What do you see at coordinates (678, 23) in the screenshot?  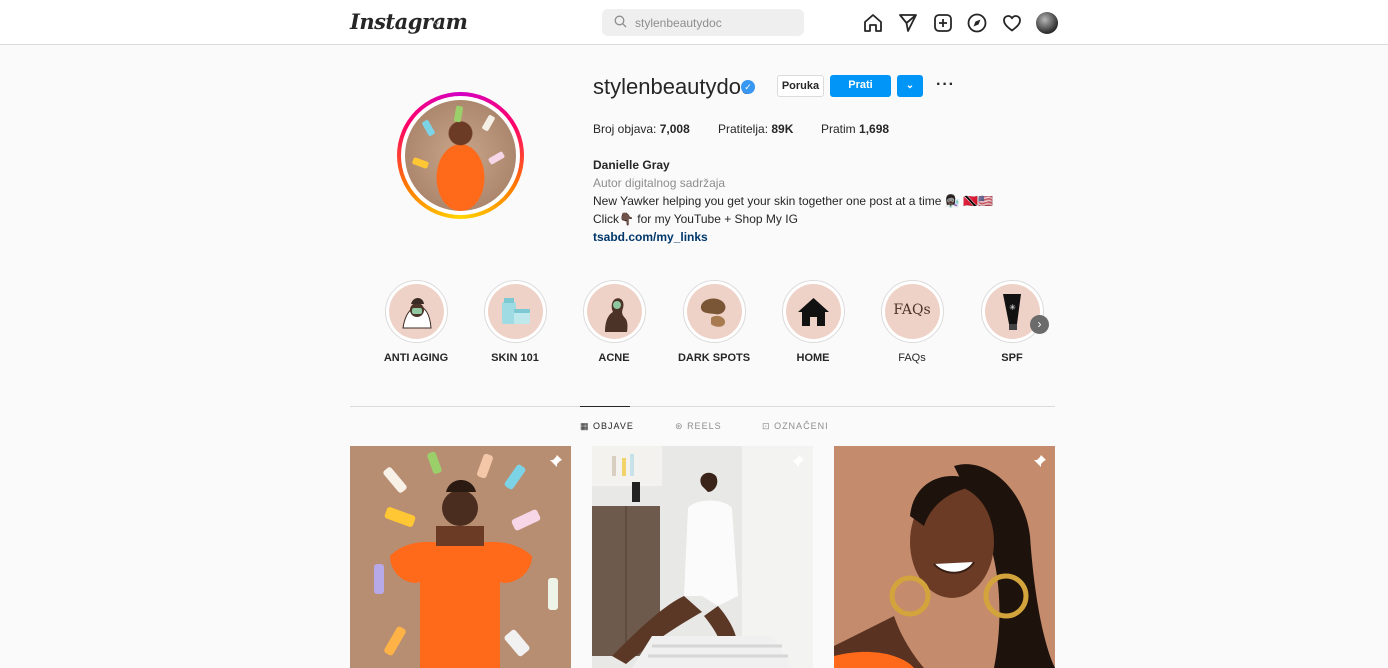 I see `search-input: stylenbeautydoc` at bounding box center [678, 23].